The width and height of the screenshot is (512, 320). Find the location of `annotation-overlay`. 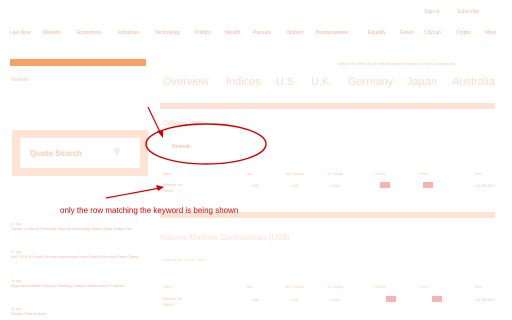

annotation-overlay is located at coordinates (186, 152).